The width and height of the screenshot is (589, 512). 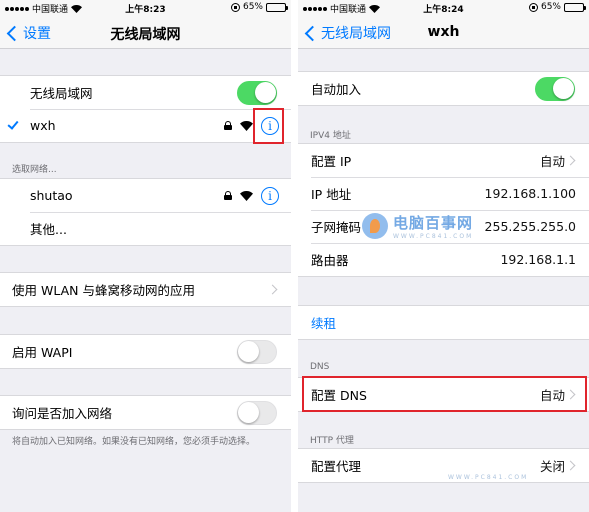 What do you see at coordinates (552, 466) in the screenshot?
I see `configure-proxy-value: 关闭` at bounding box center [552, 466].